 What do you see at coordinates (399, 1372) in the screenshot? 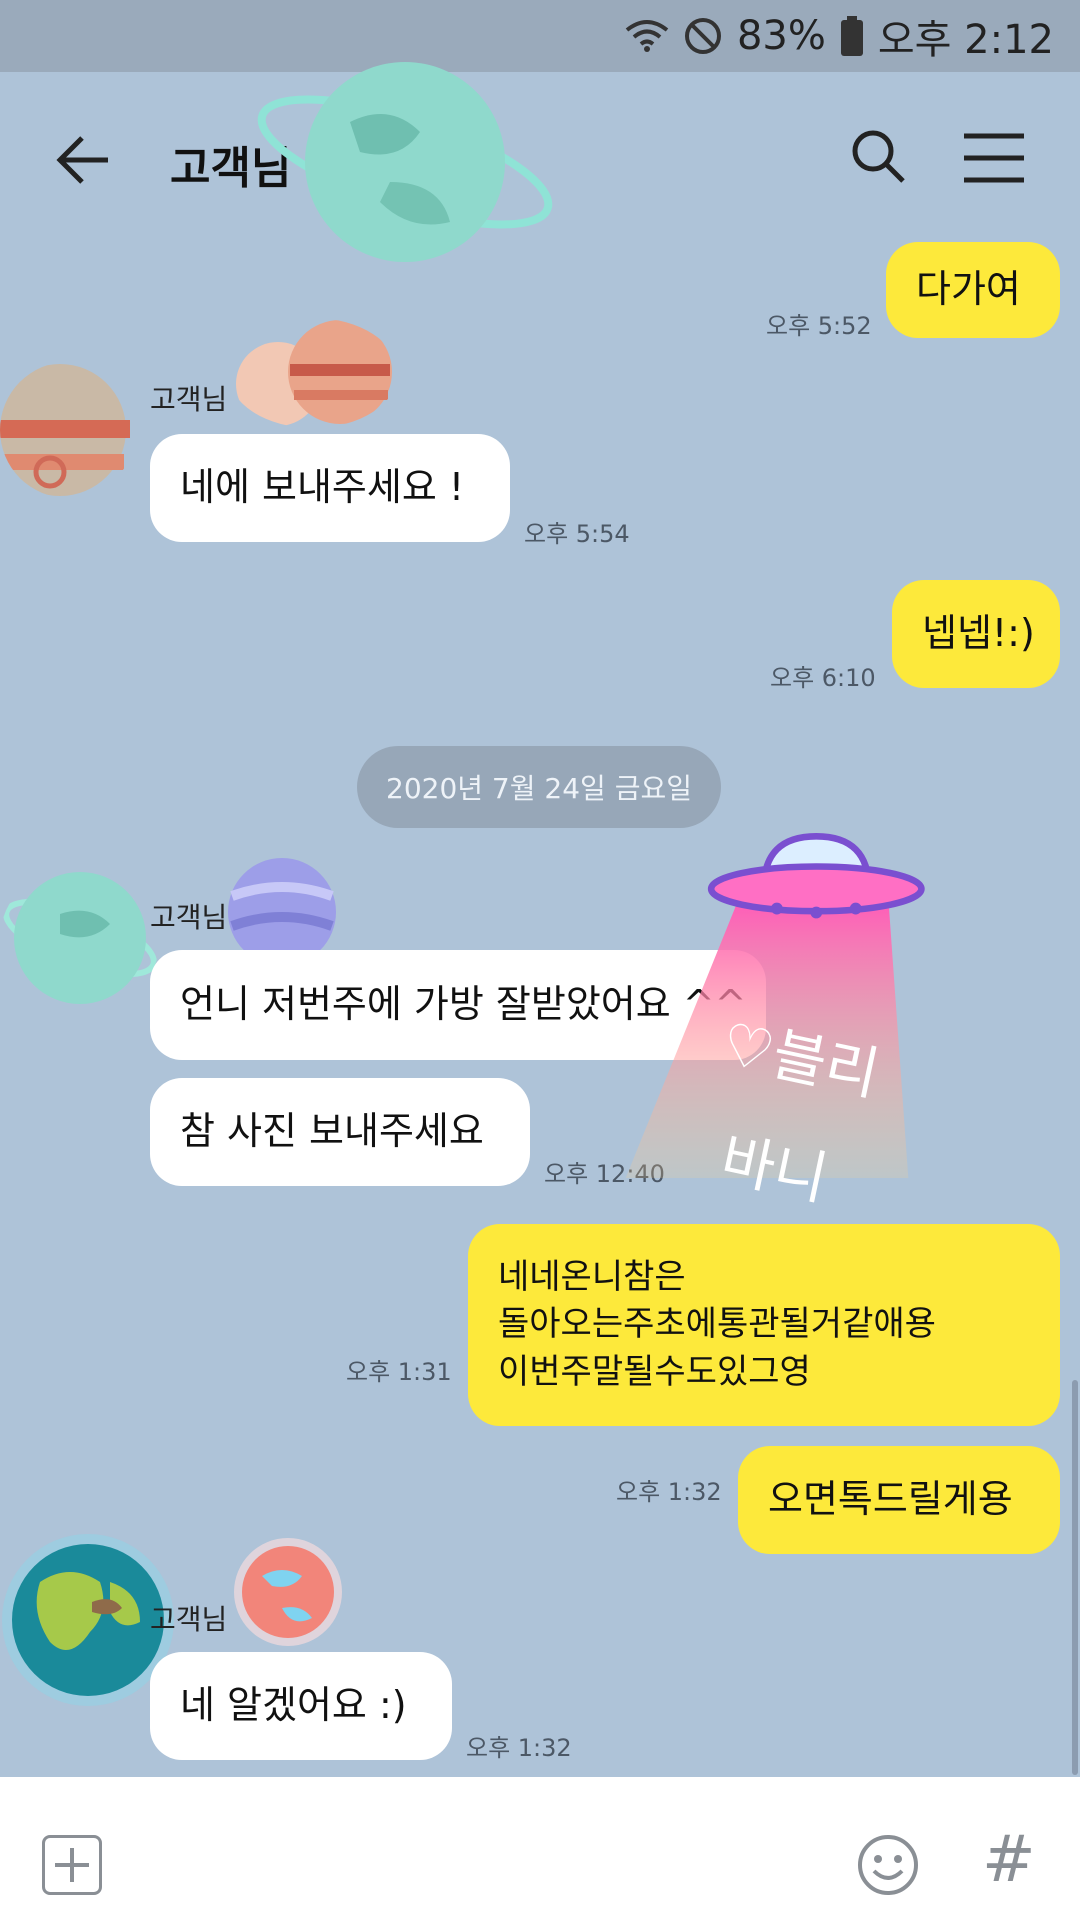
I see `message-time: 오후 1:31` at bounding box center [399, 1372].